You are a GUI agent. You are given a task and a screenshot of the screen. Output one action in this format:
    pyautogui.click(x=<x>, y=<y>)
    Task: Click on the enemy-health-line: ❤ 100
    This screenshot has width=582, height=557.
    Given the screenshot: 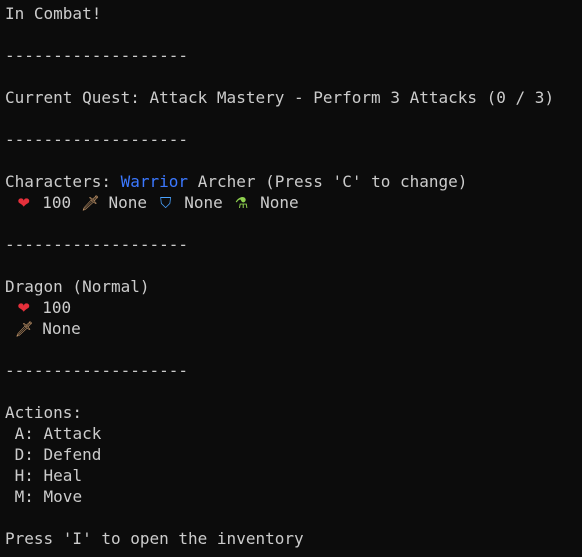 What is the action you would take?
    pyautogui.click(x=293, y=307)
    